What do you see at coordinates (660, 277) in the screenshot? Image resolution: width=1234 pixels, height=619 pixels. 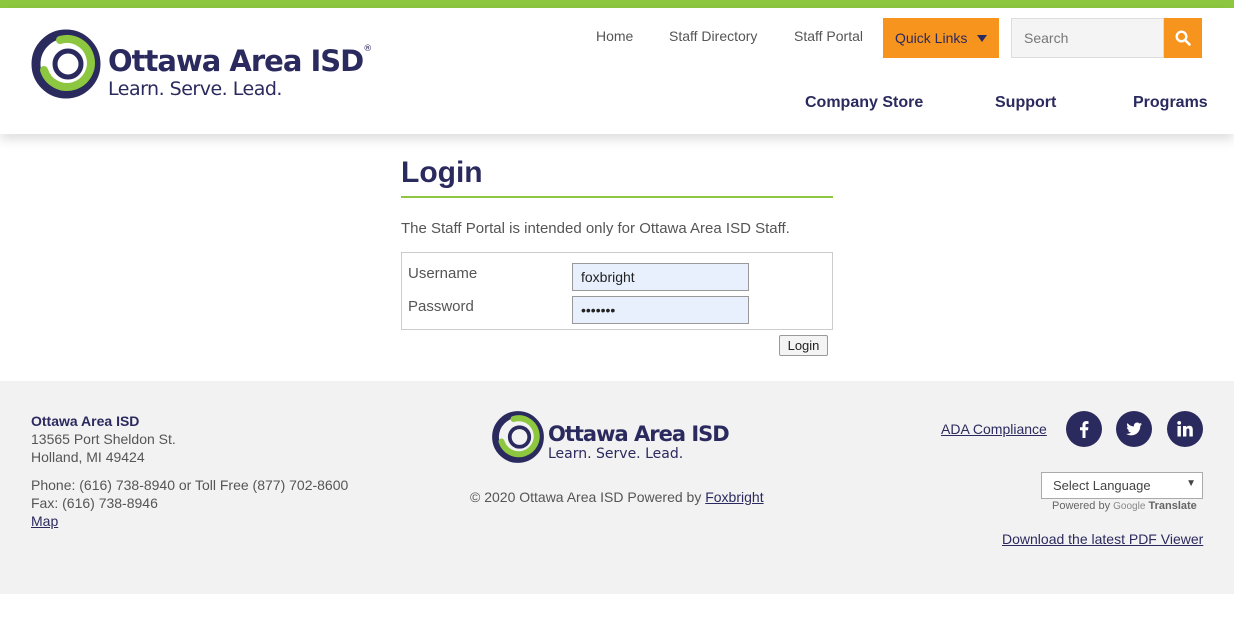 I see `username-field` at bounding box center [660, 277].